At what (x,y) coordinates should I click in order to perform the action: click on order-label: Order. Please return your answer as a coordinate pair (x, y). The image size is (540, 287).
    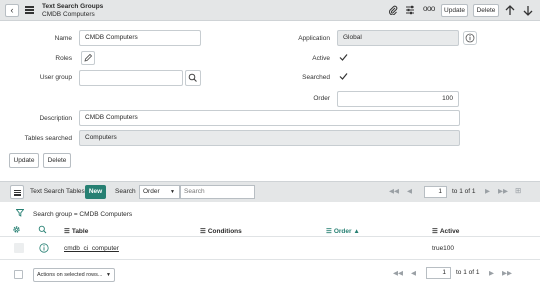
    Looking at the image, I should click on (321, 98).